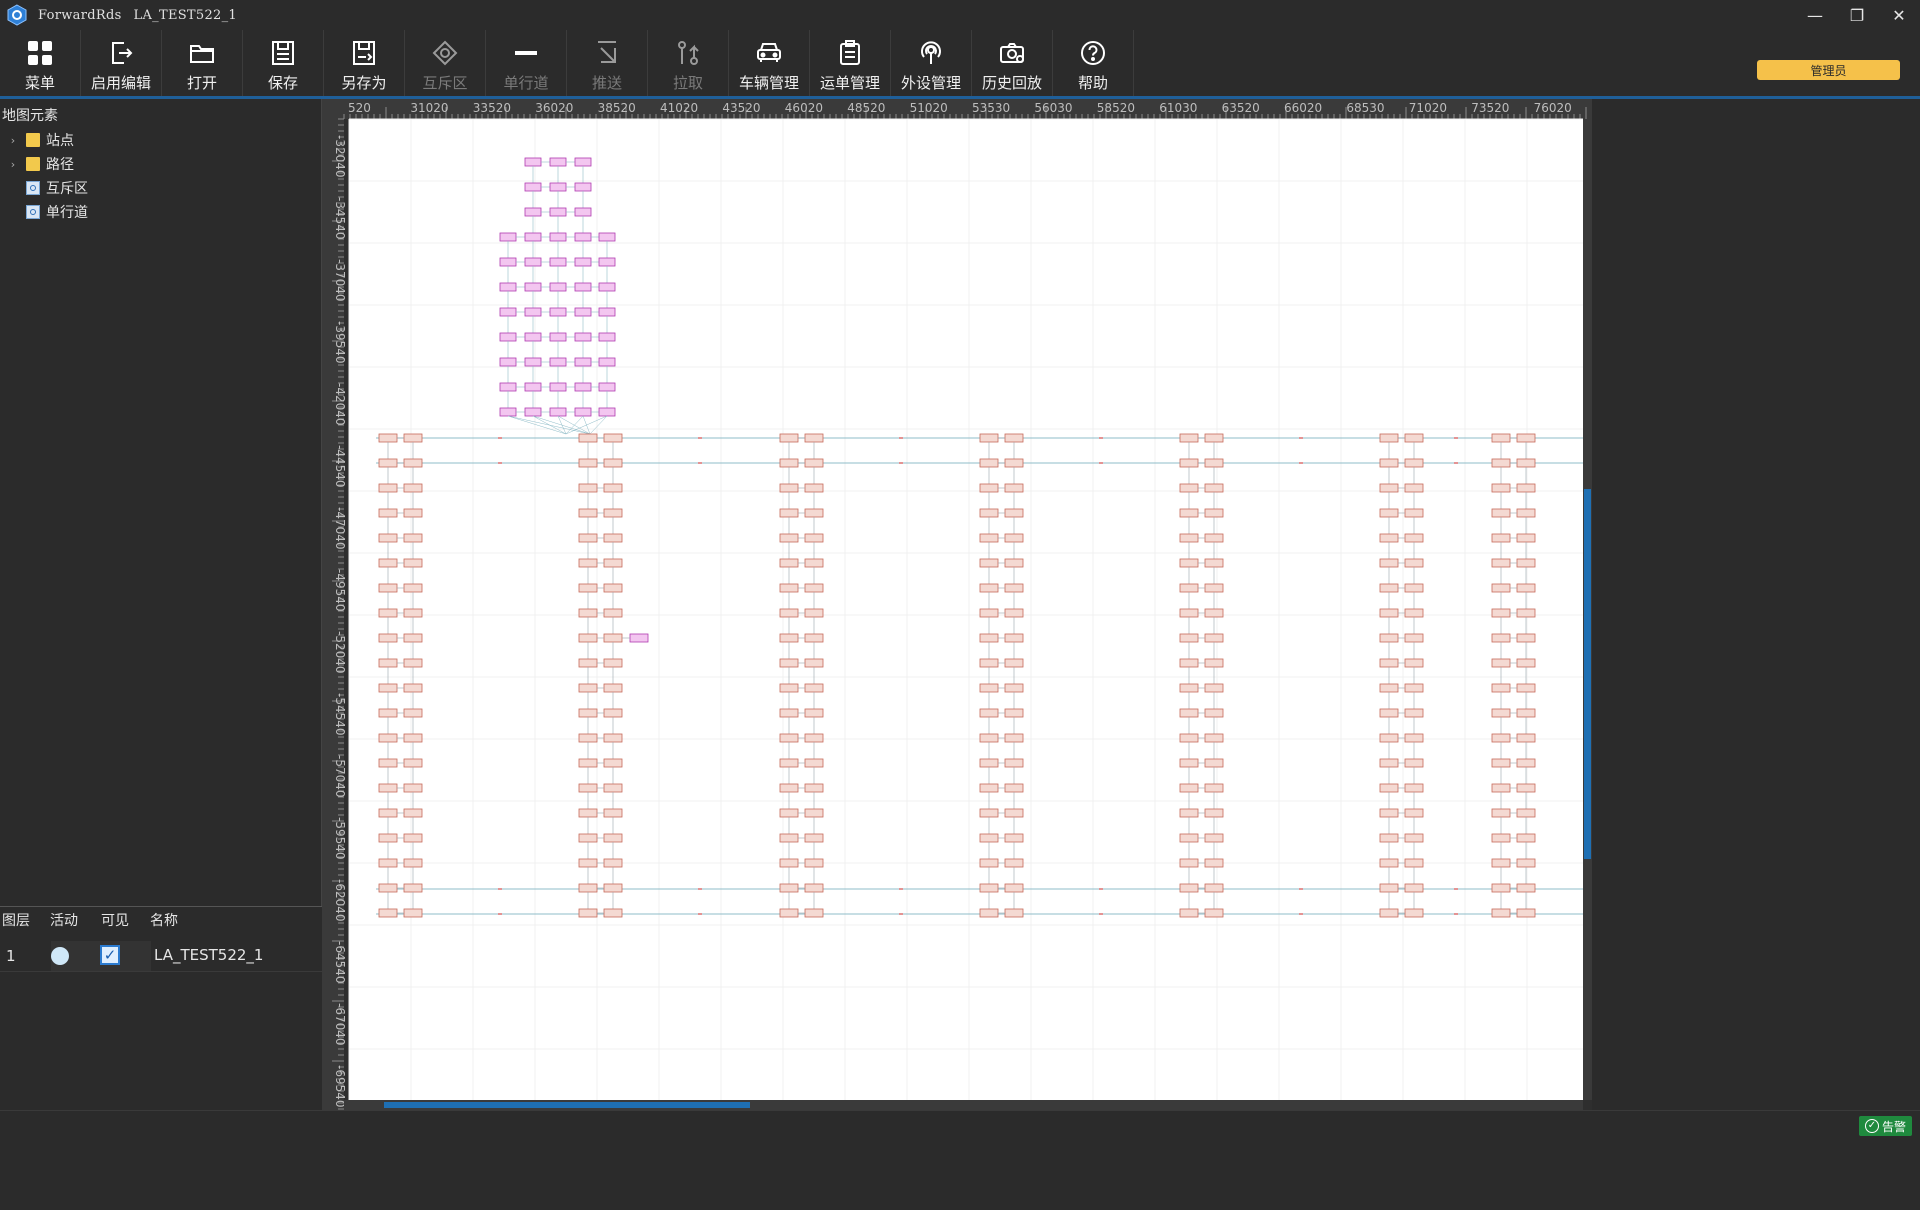 The height and width of the screenshot is (1210, 1920). Describe the element at coordinates (121, 63) in the screenshot. I see `enable-edit-button: 启用编辑` at that location.